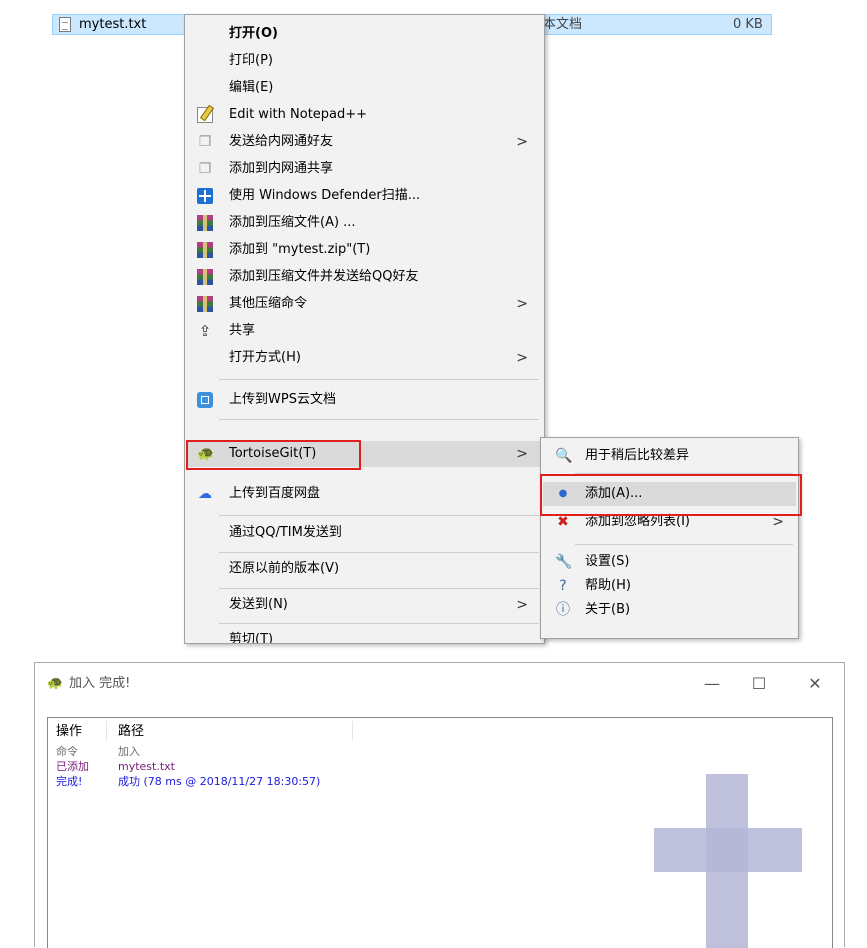 This screenshot has height=948, width=867. What do you see at coordinates (275, 493) in the screenshot?
I see `menu-item-label: 上传到百度网盘` at bounding box center [275, 493].